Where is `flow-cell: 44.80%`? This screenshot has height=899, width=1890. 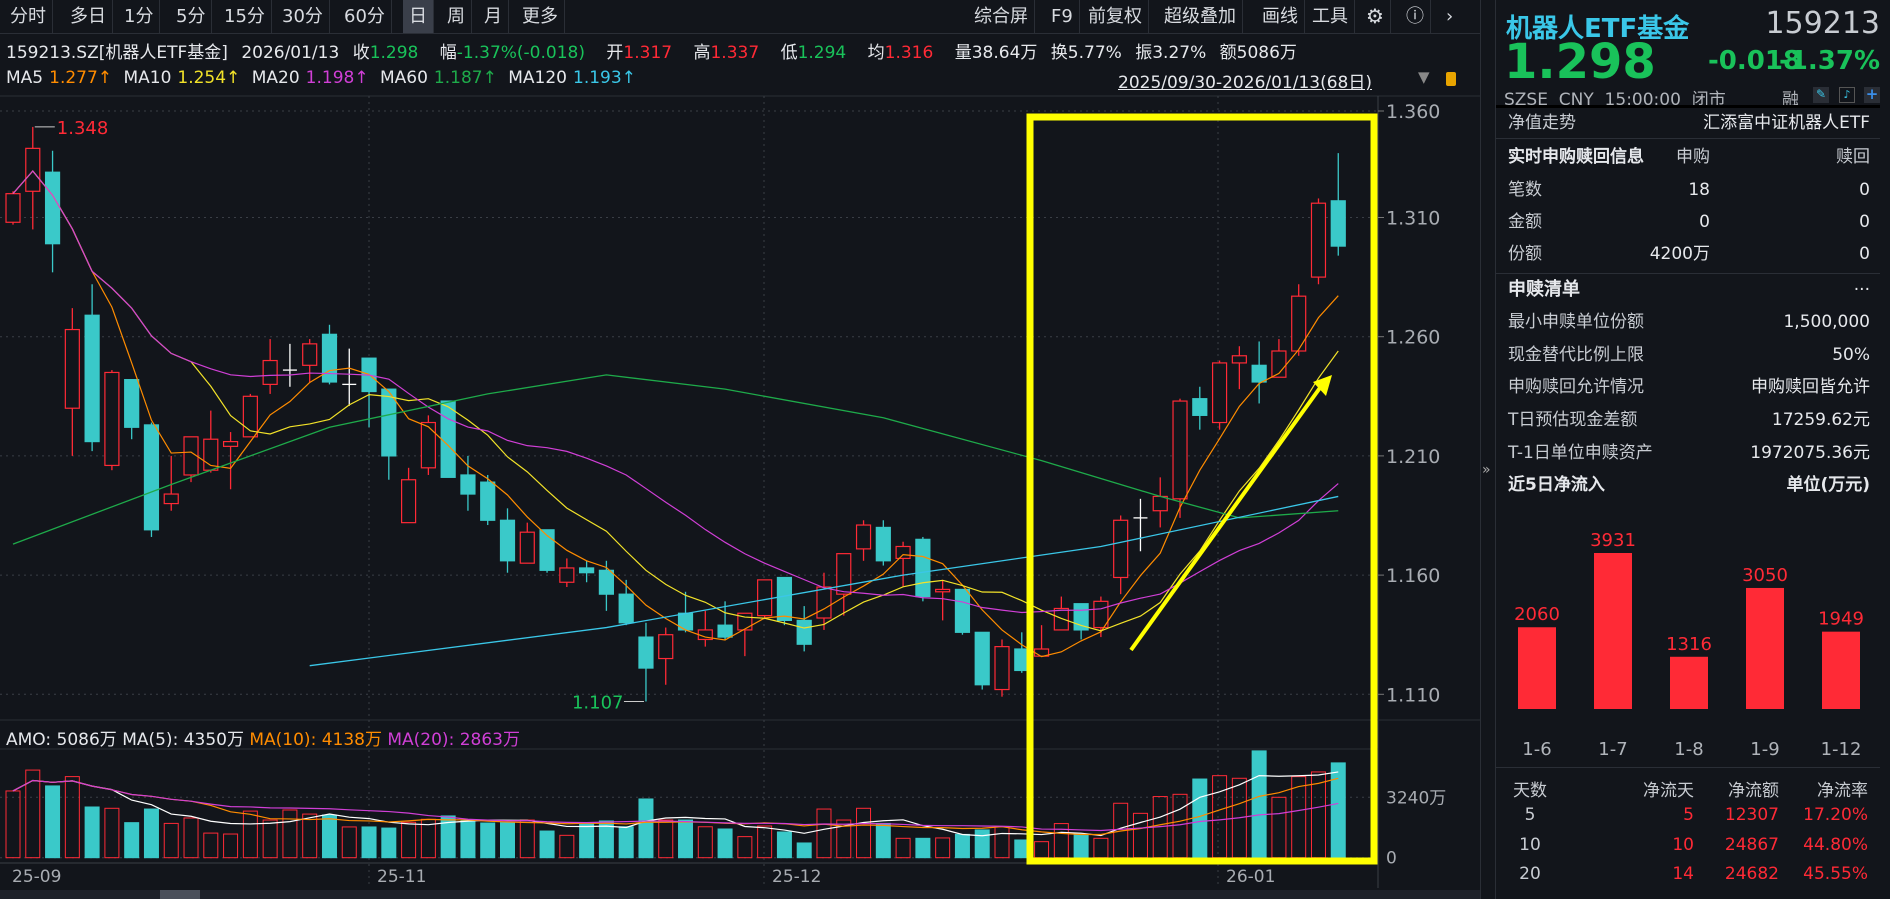
flow-cell: 44.80% is located at coordinates (1835, 844).